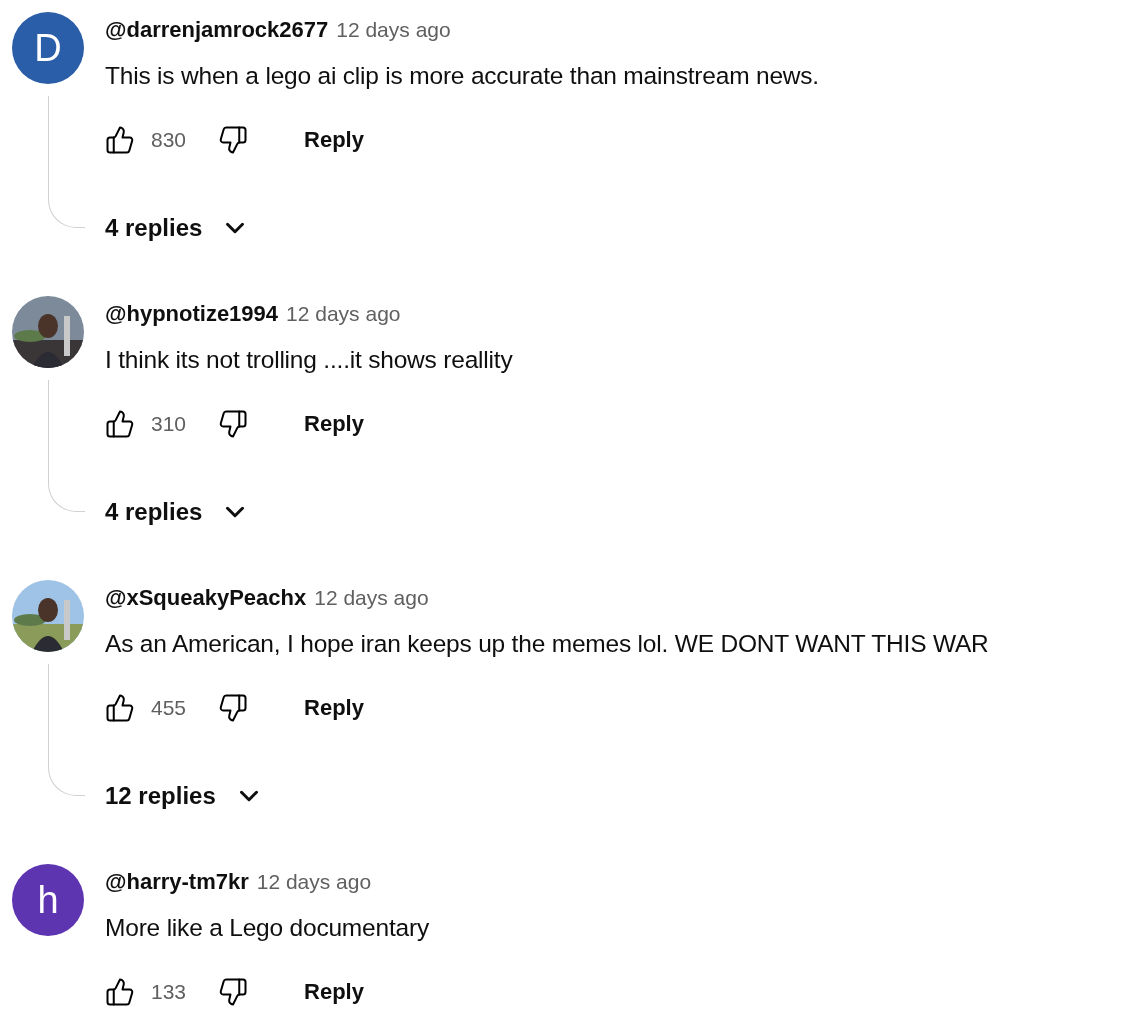  Describe the element at coordinates (146, 140) in the screenshot. I see `like-button: 830` at that location.